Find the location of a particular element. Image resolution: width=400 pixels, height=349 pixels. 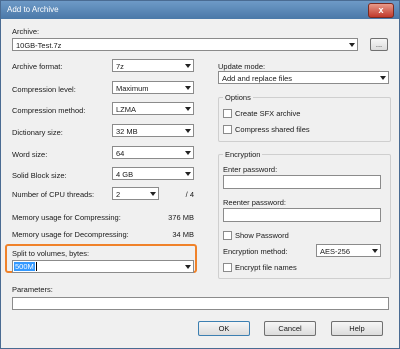

parameters-input is located at coordinates (200, 303).